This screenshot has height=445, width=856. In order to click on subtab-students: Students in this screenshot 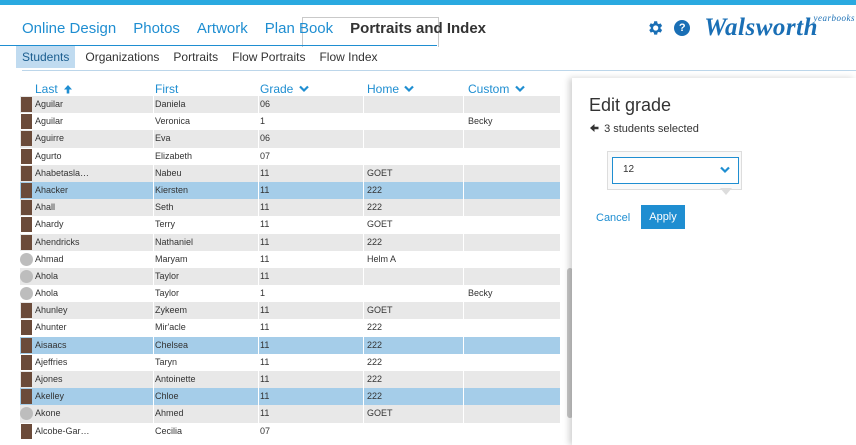, I will do `click(46, 57)`.